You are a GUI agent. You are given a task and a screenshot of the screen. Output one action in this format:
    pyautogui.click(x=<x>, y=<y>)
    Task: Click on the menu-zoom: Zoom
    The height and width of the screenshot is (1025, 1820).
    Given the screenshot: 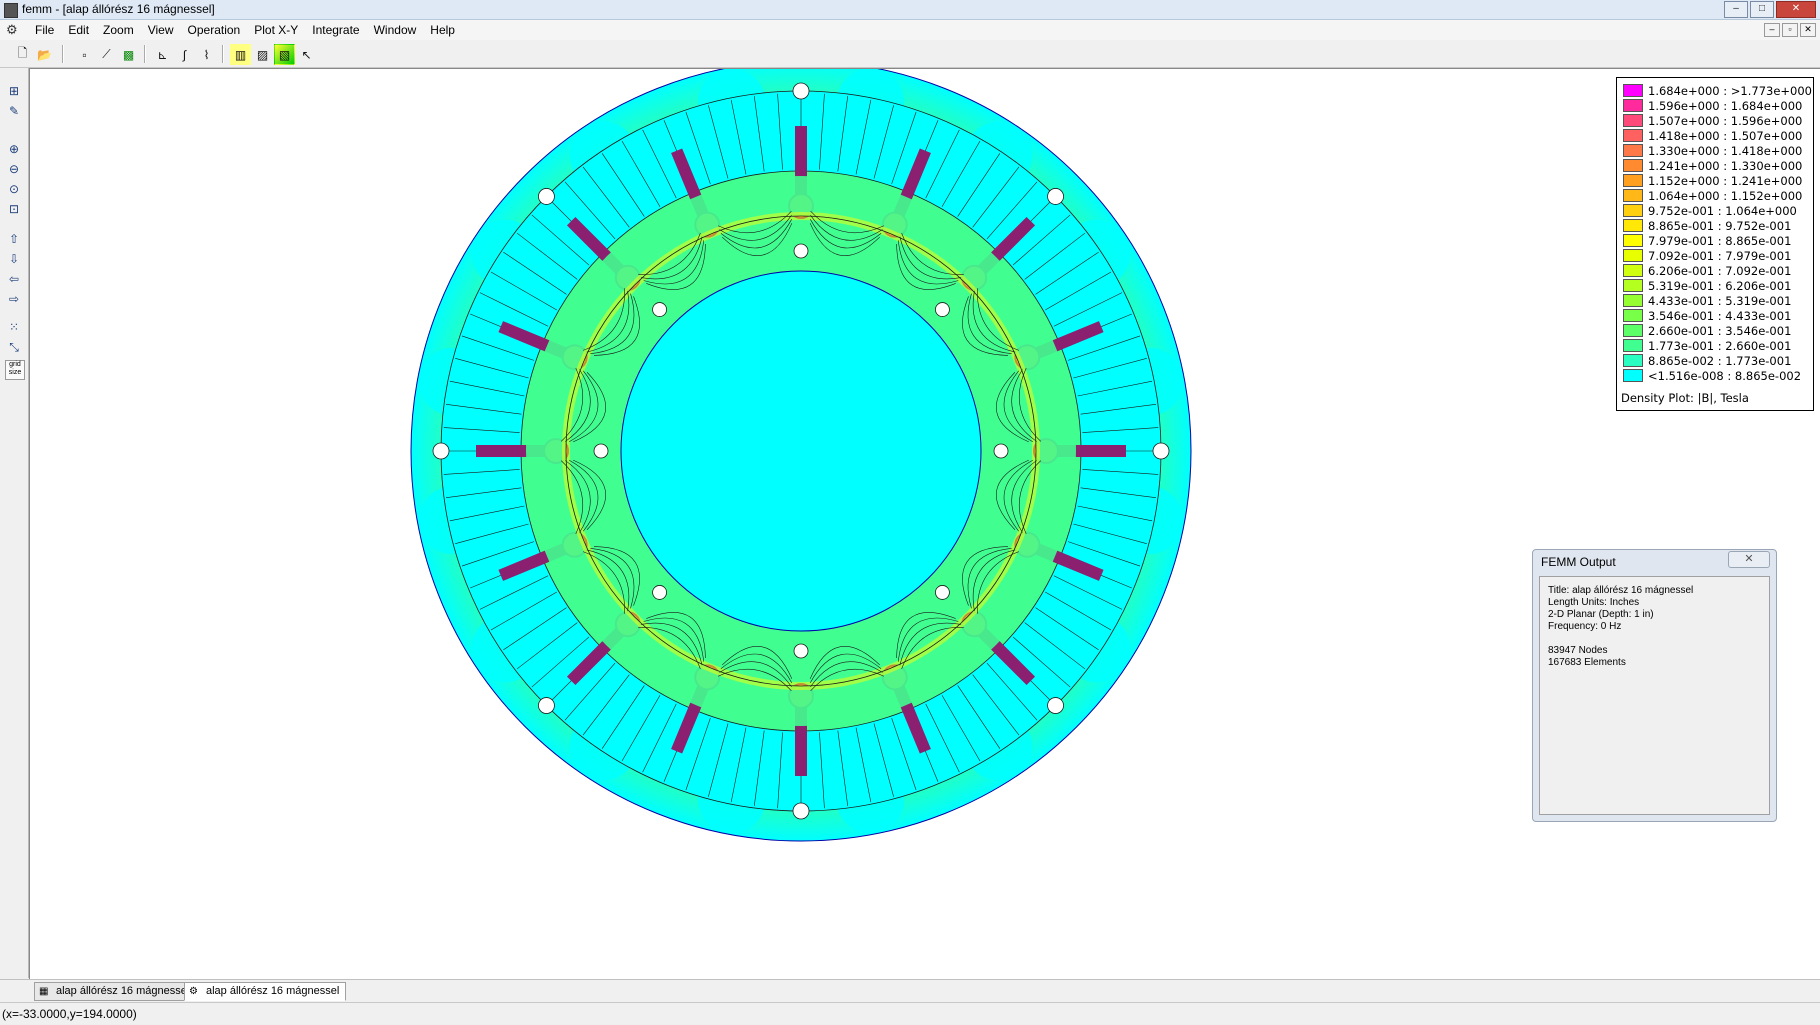 What is the action you would take?
    pyautogui.click(x=118, y=30)
    